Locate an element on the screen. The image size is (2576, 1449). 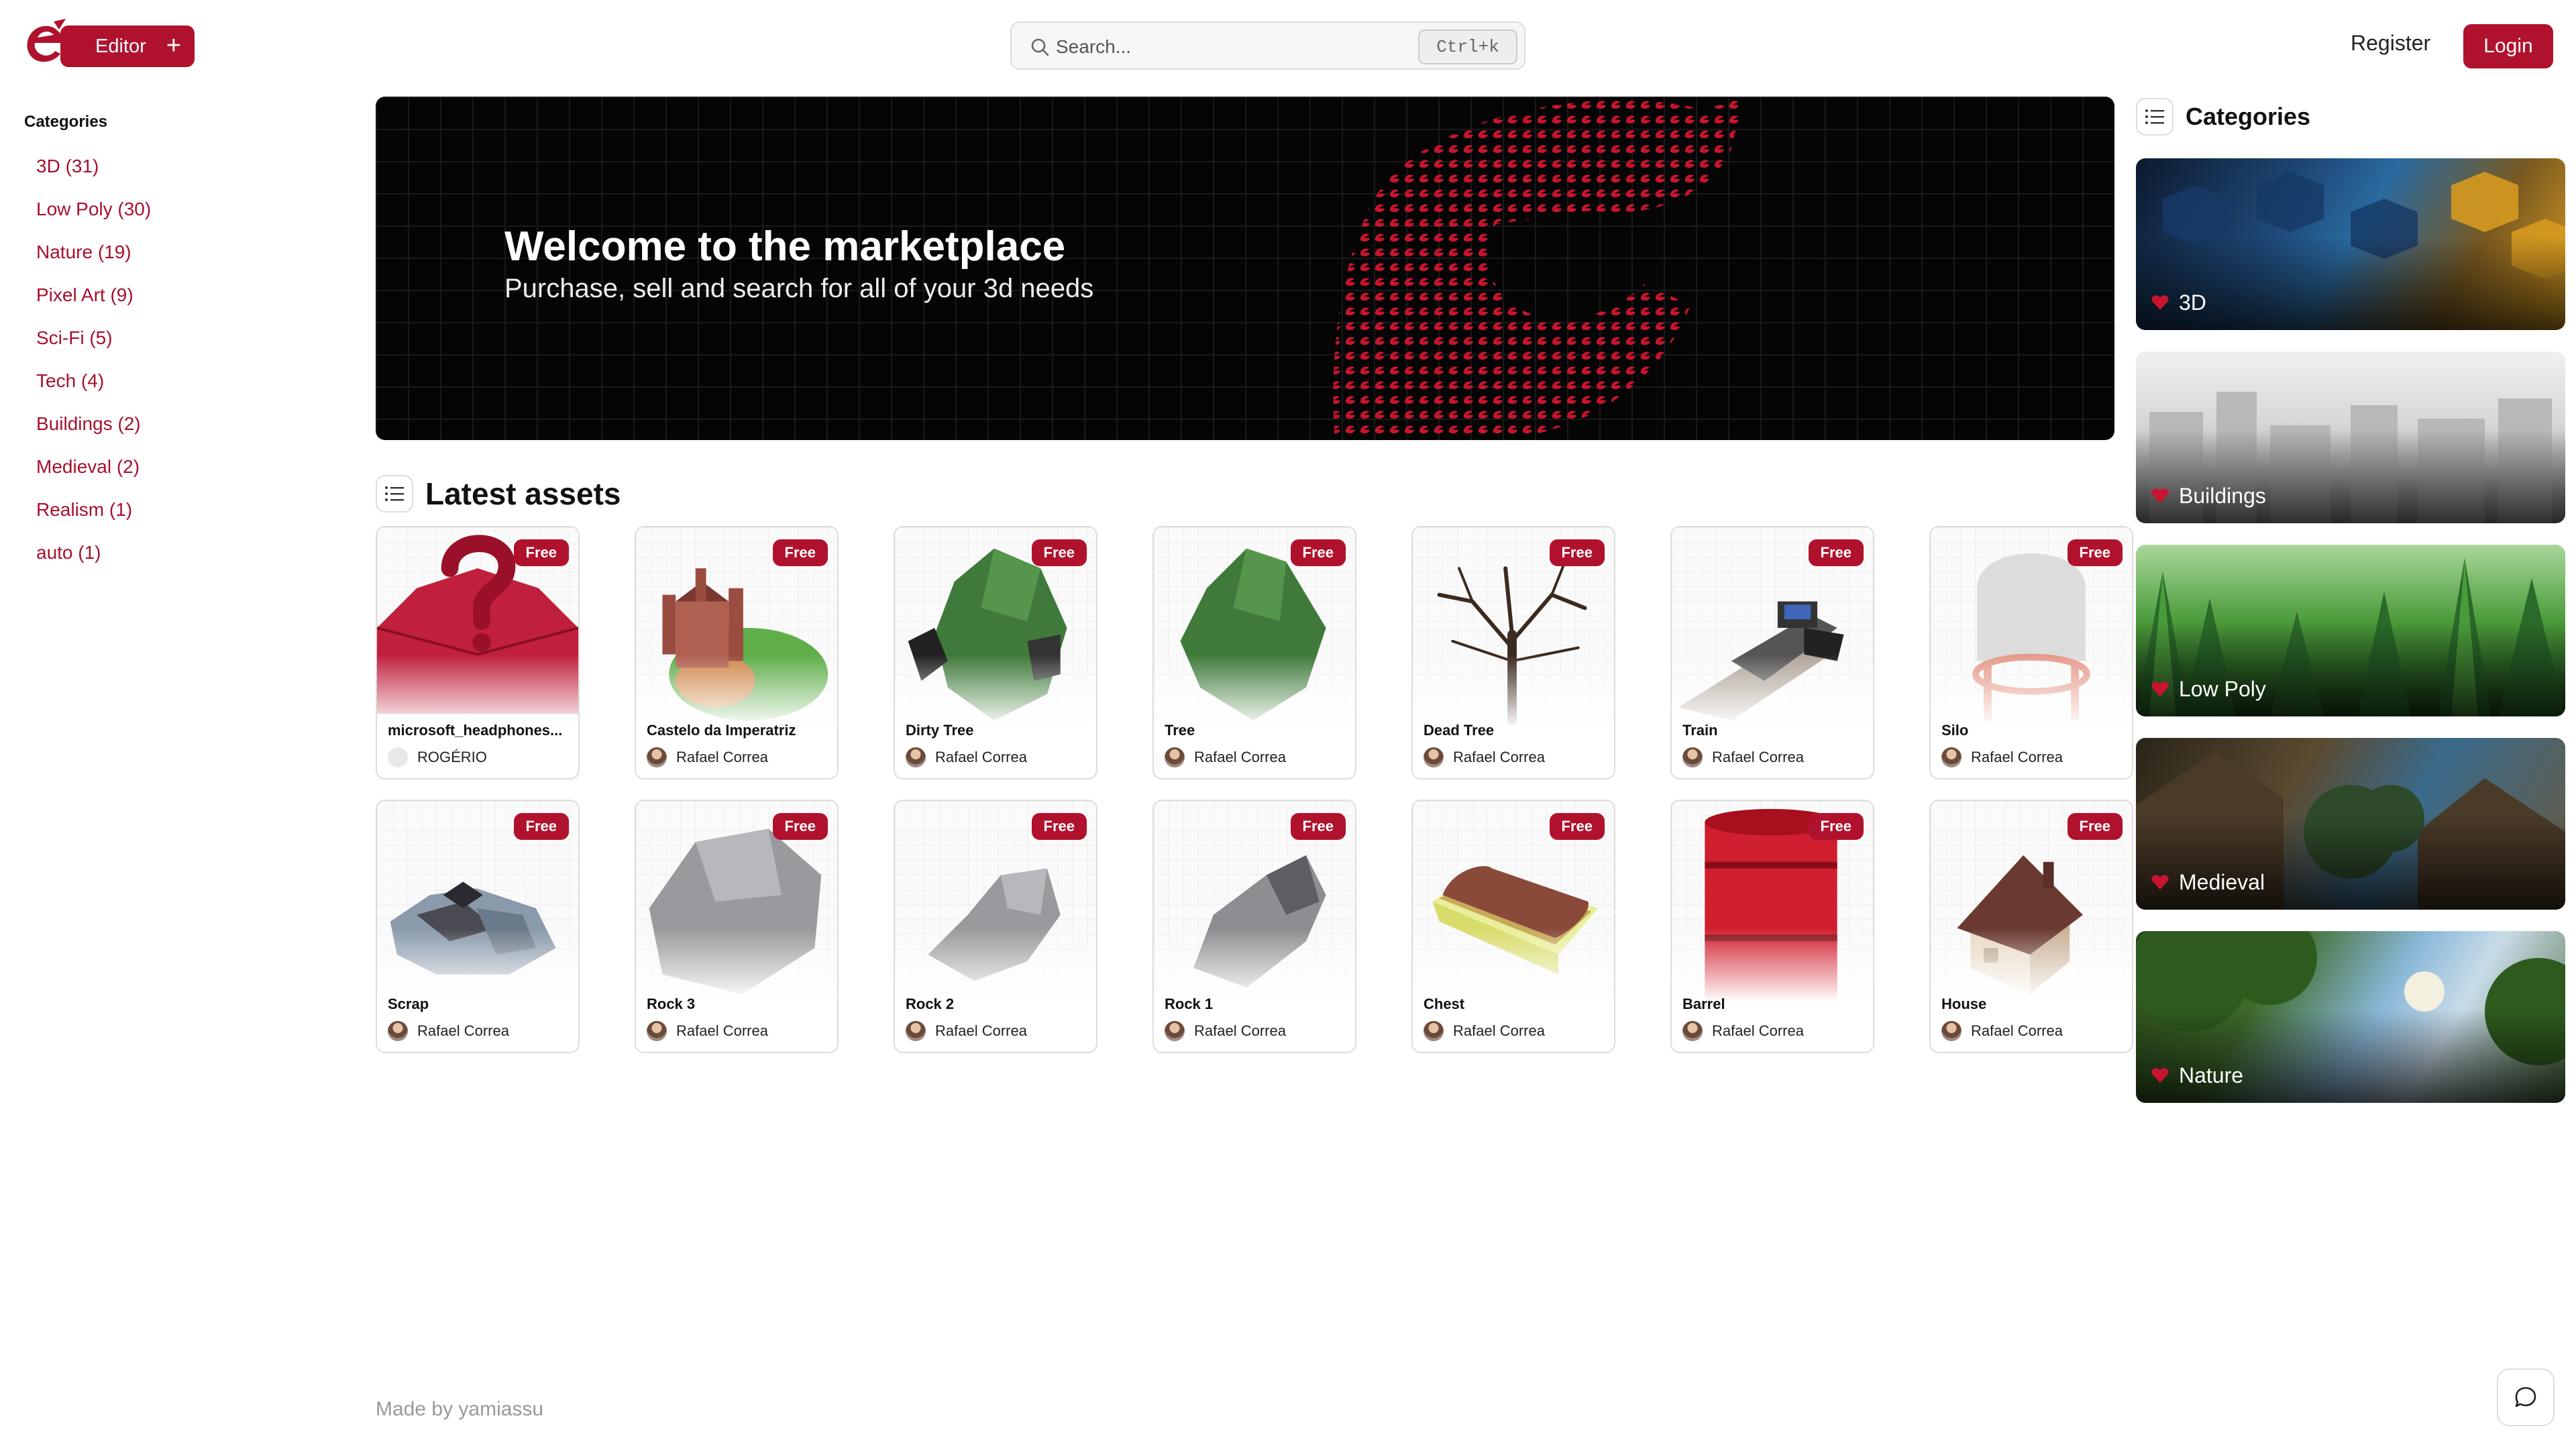
sidebar-category-auto: auto (1) is located at coordinates (171, 552).